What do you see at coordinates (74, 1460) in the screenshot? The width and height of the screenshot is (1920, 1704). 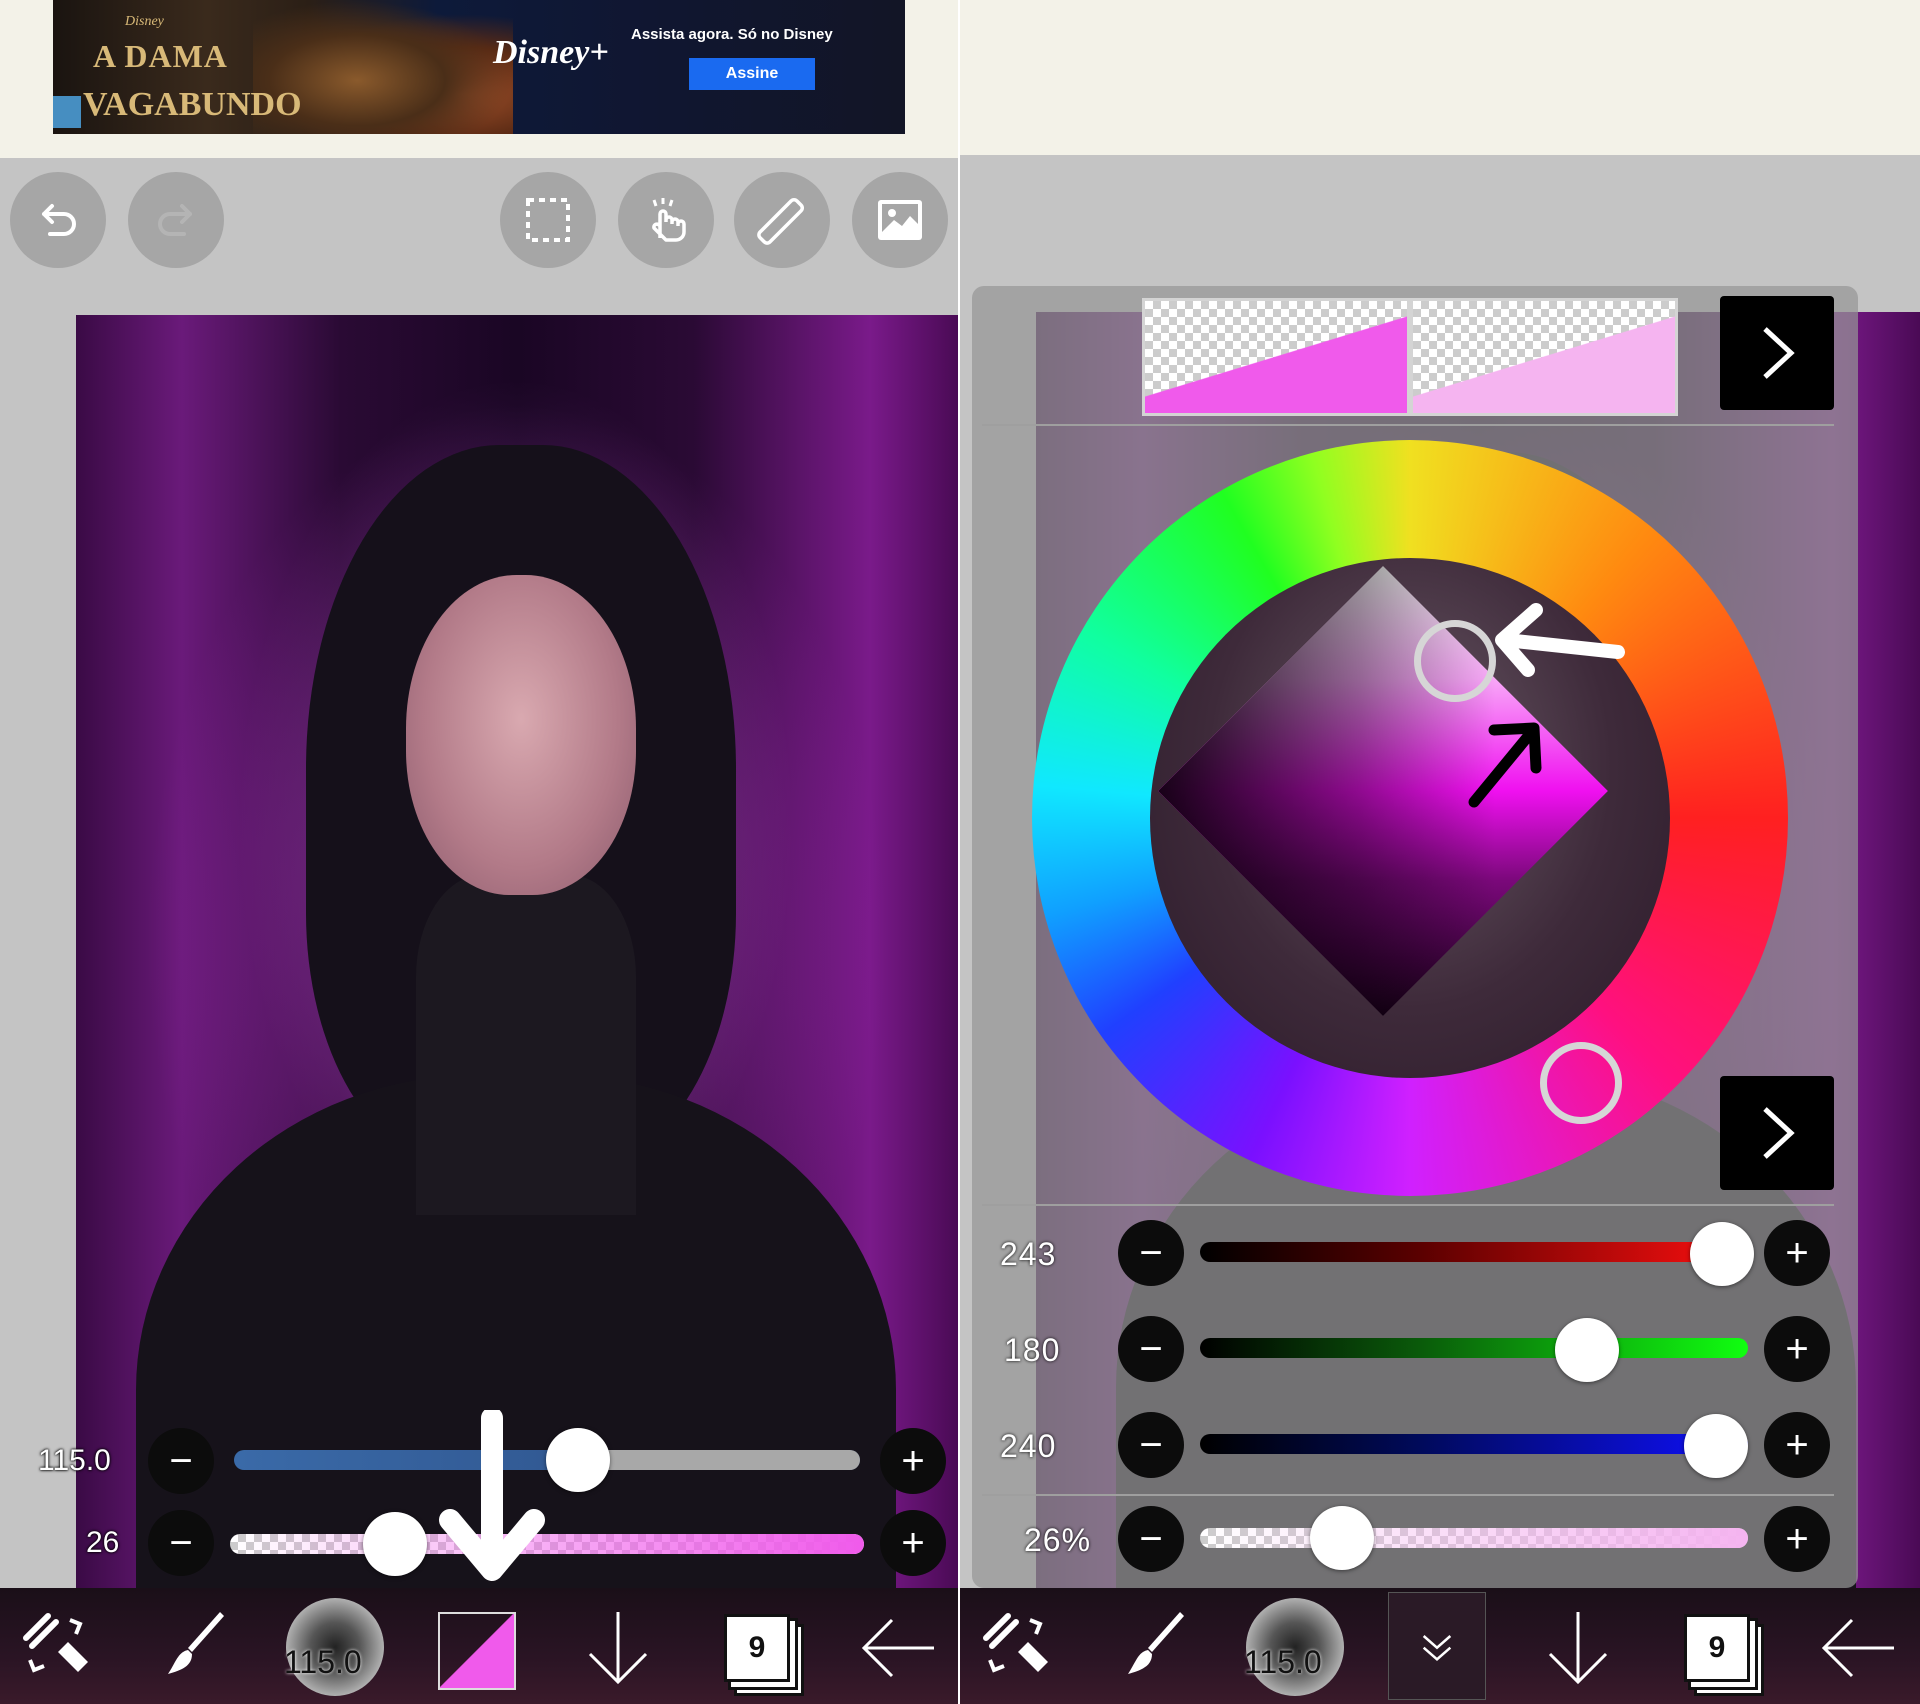 I see `brush-size-value: 115.0` at bounding box center [74, 1460].